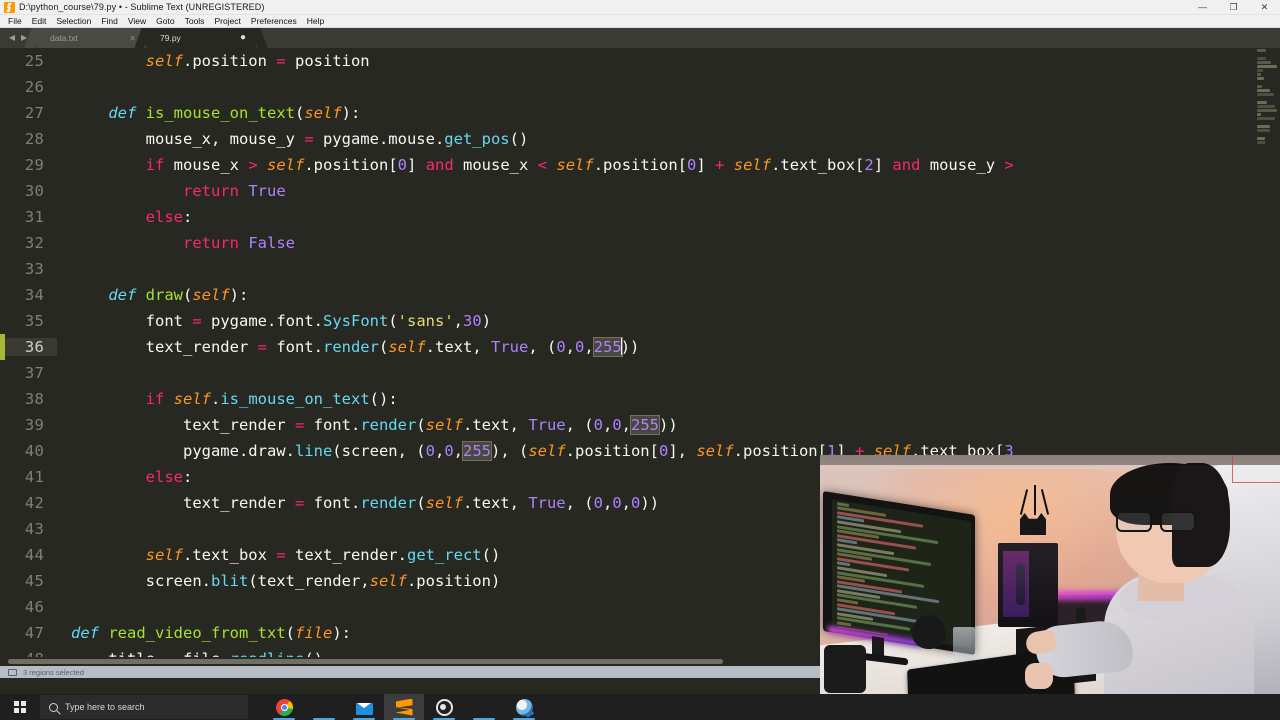 This screenshot has height=720, width=1280. Describe the element at coordinates (640, 243) in the screenshot. I see `code-line: 32 return False` at that location.